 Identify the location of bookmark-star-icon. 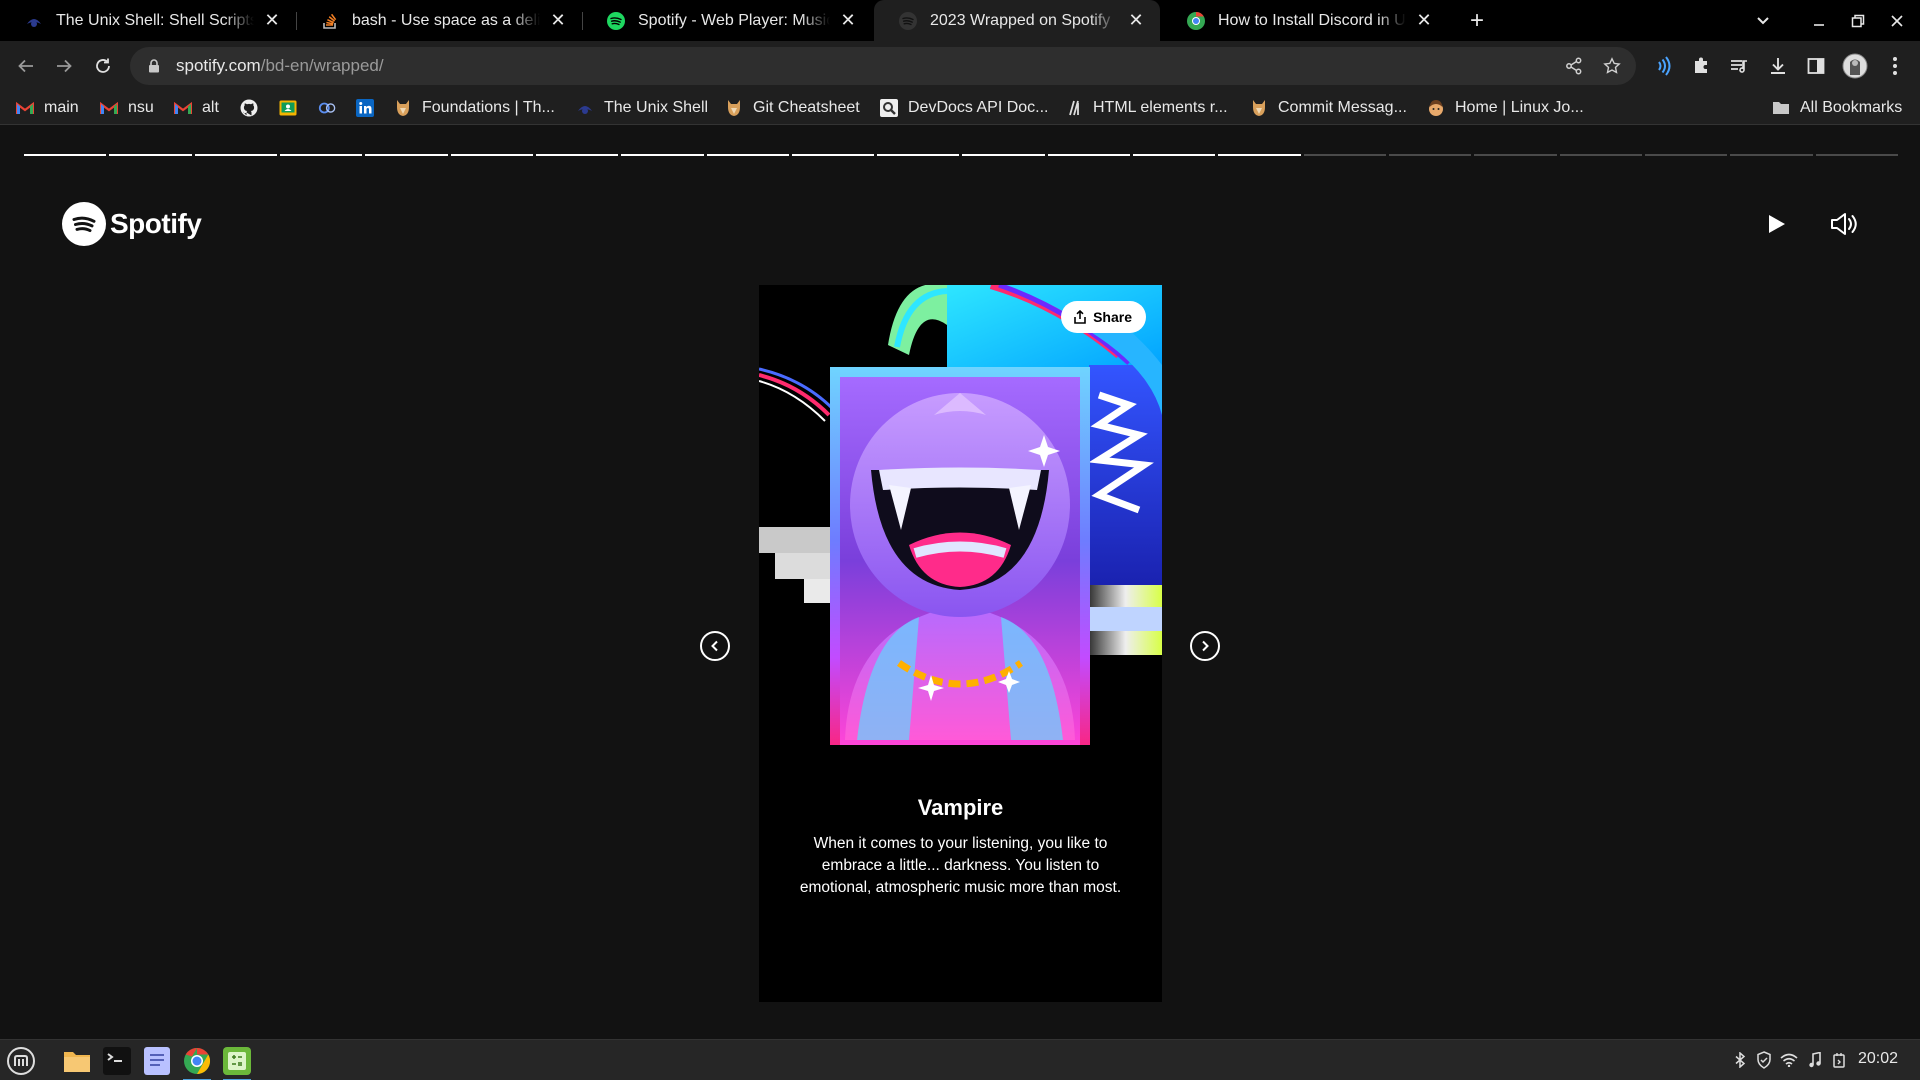
(1612, 66).